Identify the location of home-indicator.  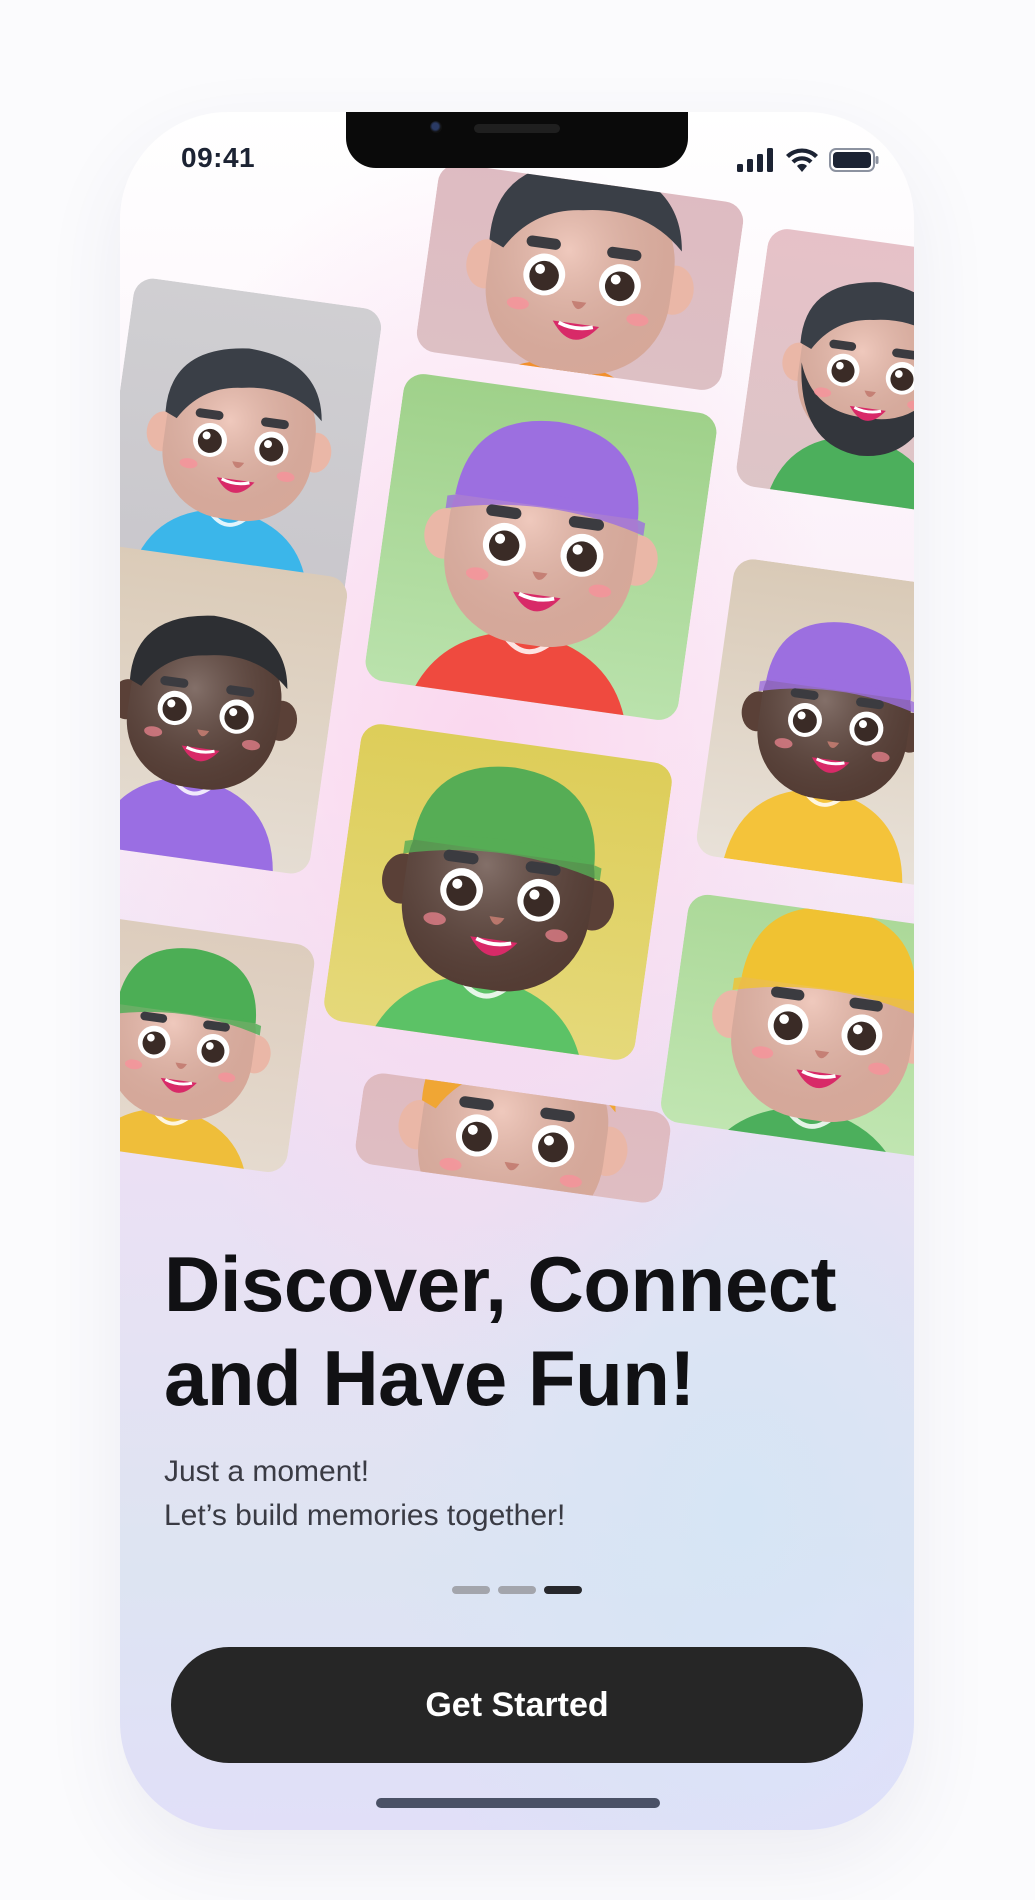
(518, 1803).